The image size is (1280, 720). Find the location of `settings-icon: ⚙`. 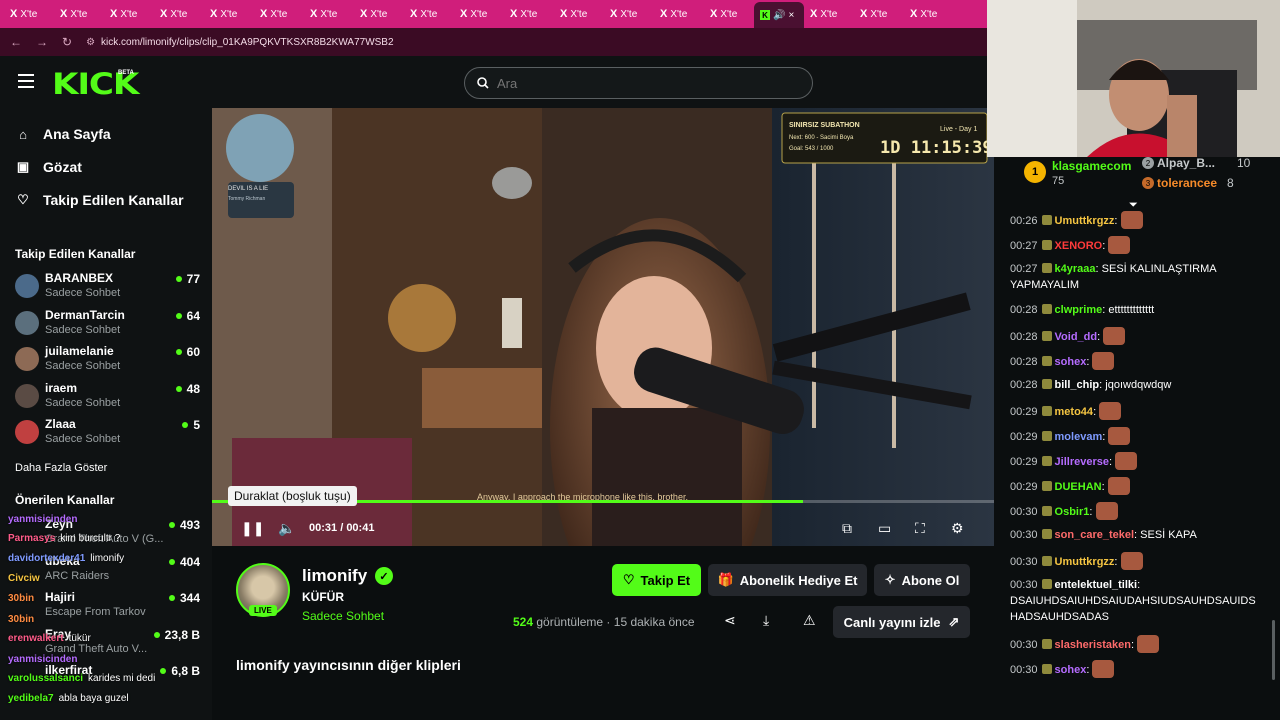

settings-icon: ⚙ is located at coordinates (957, 528).